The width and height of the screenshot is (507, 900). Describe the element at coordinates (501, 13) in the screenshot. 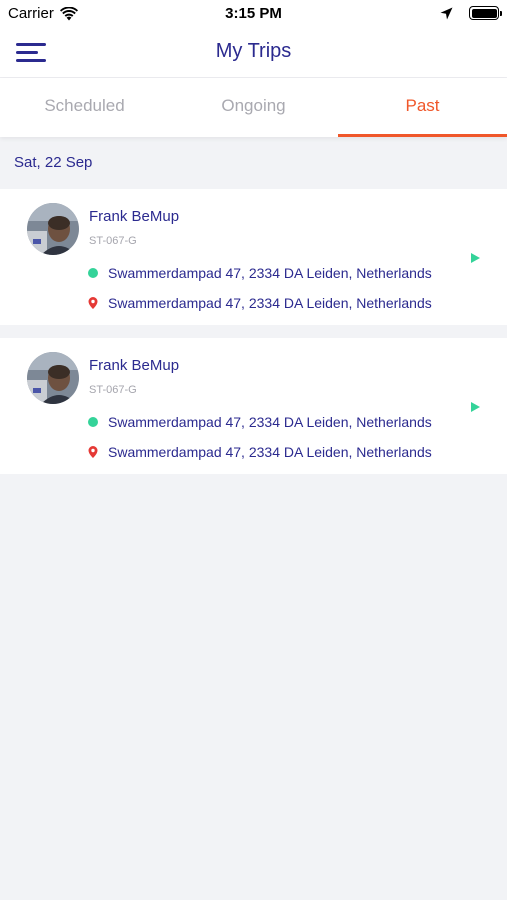

I see `battery-nub` at that location.